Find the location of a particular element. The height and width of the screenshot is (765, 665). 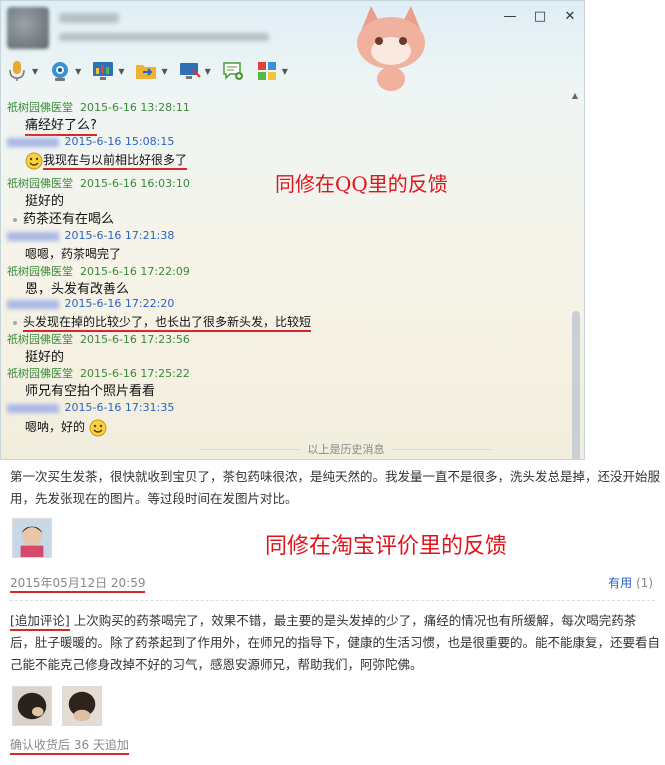

history-label: 以上是历史消息 is located at coordinates (346, 449).